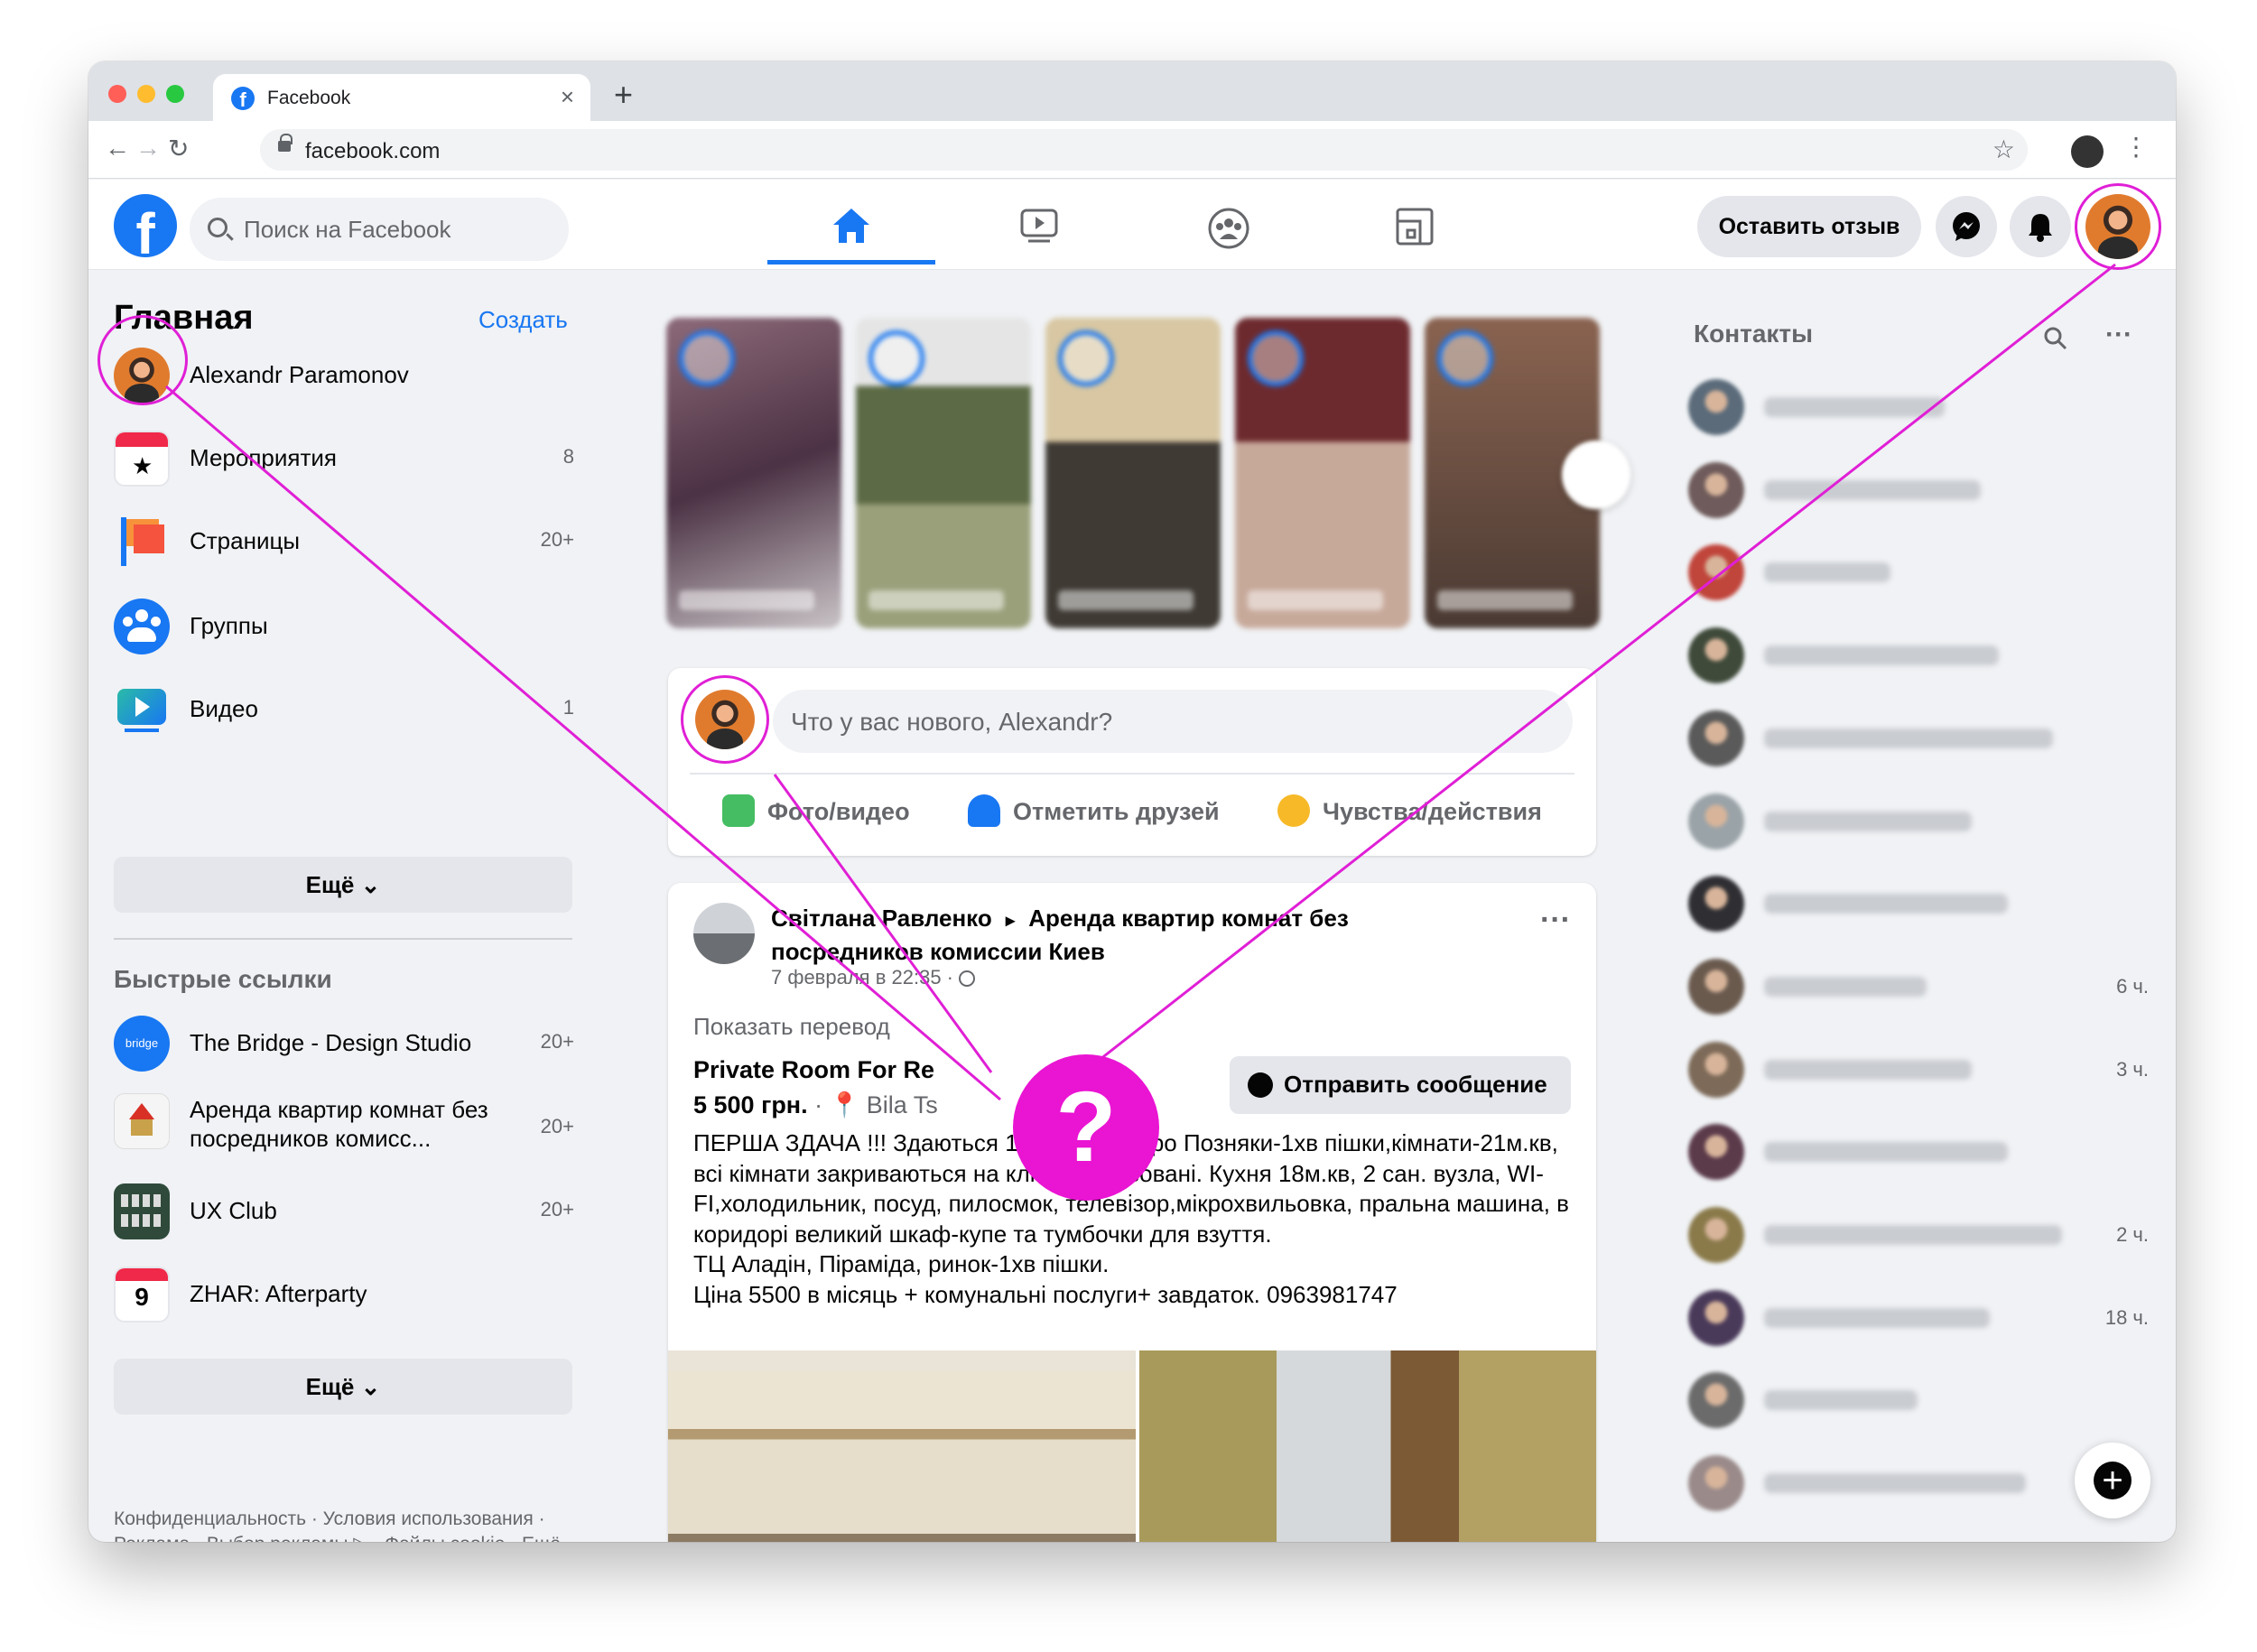 This screenshot has height=1652, width=2257. What do you see at coordinates (1086, 1127) in the screenshot?
I see `question-badge: ?` at bounding box center [1086, 1127].